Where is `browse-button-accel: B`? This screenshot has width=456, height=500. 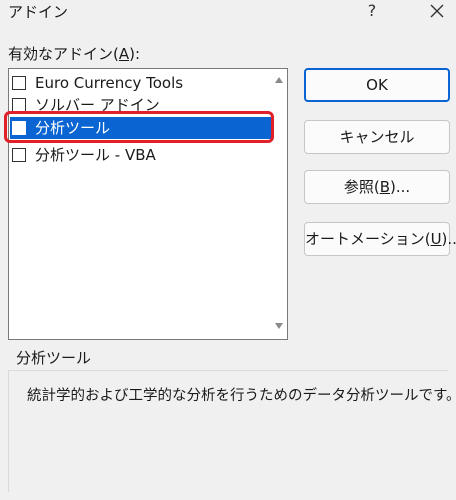
browse-button-accel: B is located at coordinates (384, 187).